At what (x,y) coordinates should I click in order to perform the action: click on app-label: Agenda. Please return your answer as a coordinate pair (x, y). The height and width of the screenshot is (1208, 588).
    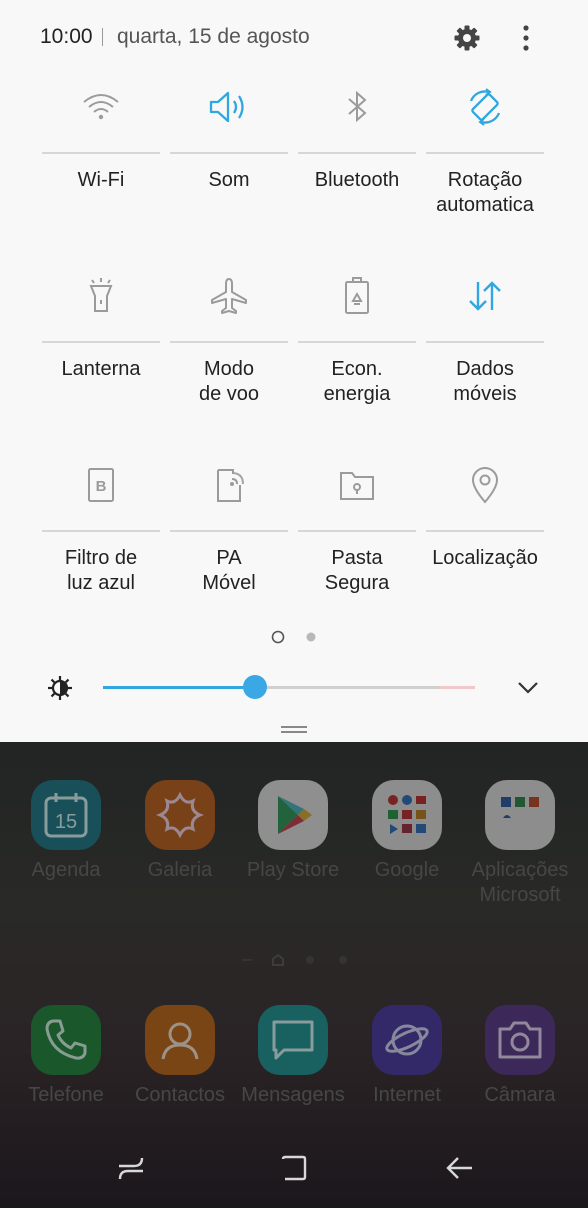
    Looking at the image, I should click on (66, 870).